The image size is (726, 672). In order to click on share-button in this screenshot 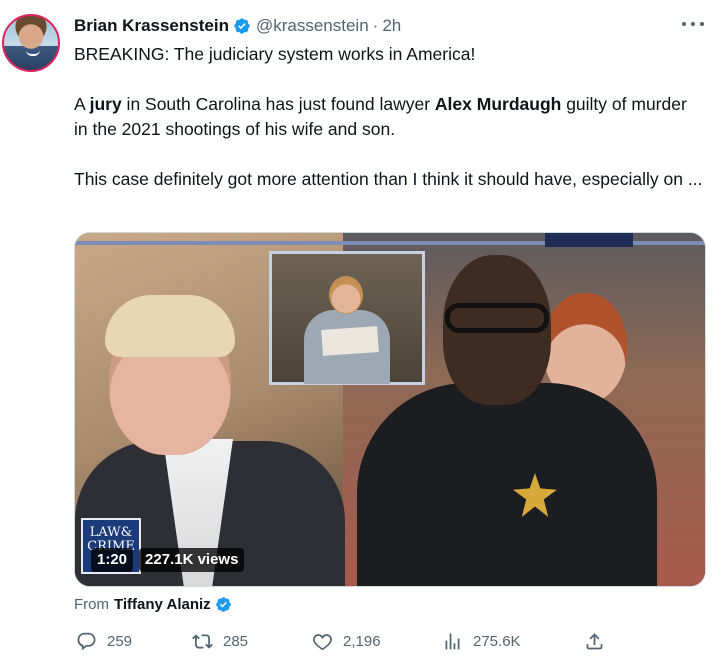, I will do `click(594, 641)`.